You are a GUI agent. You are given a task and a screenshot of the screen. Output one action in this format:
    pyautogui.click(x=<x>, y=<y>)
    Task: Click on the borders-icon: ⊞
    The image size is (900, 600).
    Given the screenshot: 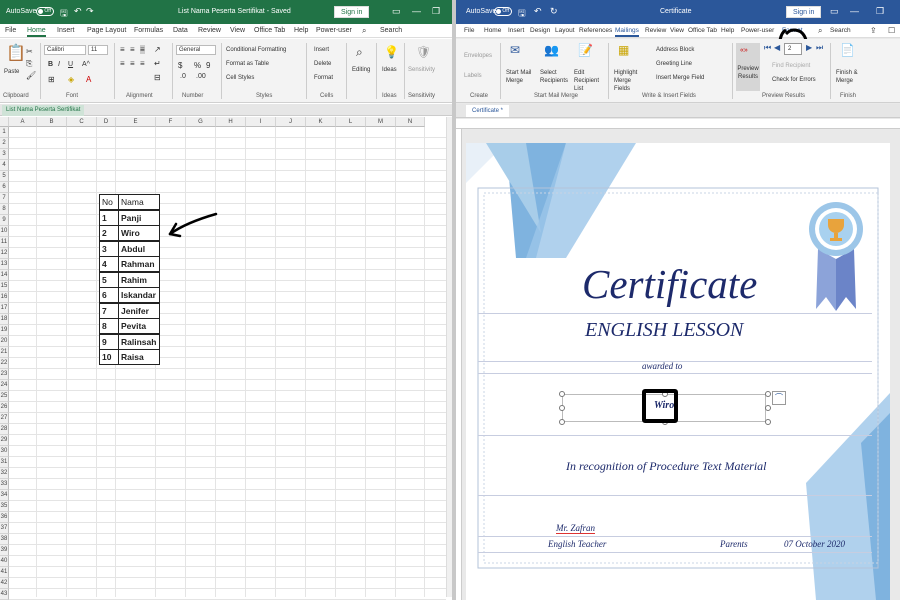 What is the action you would take?
    pyautogui.click(x=51, y=79)
    